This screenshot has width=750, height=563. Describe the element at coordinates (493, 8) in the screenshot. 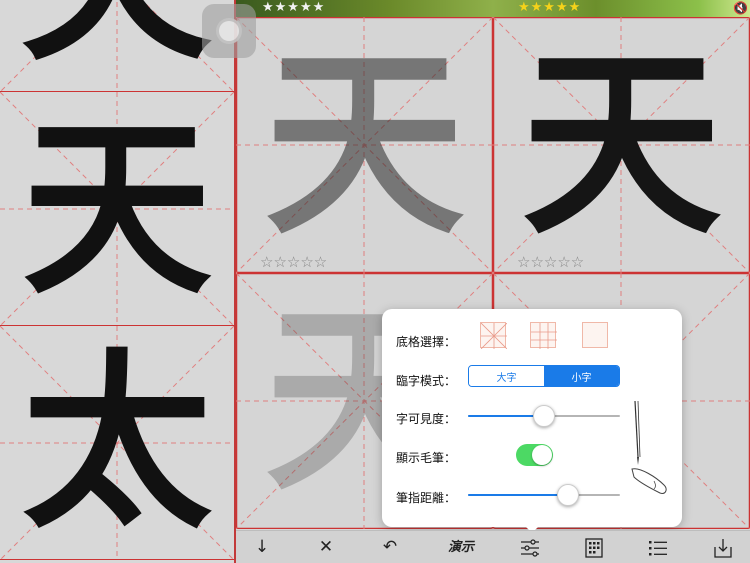

I see `top-banner: ★★★★★ ★★★★★ 🔇` at that location.